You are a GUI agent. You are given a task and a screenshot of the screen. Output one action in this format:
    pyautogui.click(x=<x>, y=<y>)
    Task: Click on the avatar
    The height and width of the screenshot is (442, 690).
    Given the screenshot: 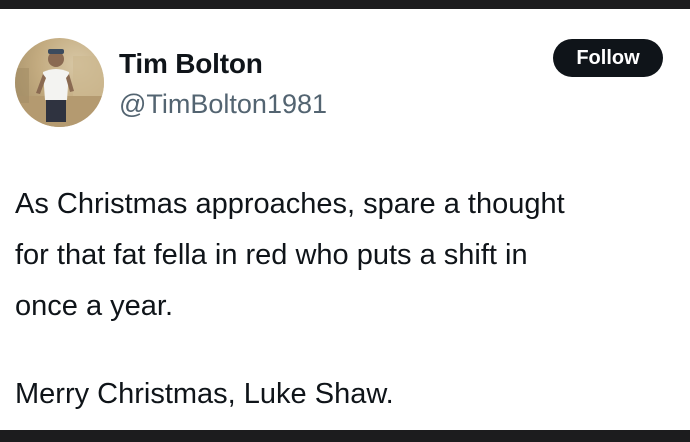 What is the action you would take?
    pyautogui.click(x=59, y=82)
    